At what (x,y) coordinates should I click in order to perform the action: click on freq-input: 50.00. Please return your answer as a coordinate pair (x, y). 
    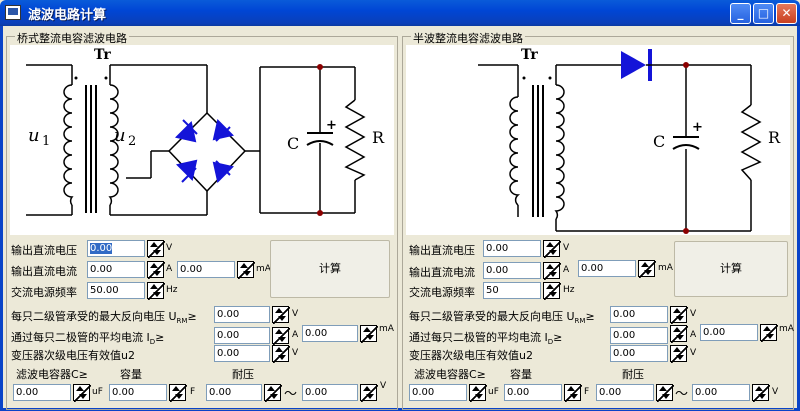
    Looking at the image, I should click on (116, 290).